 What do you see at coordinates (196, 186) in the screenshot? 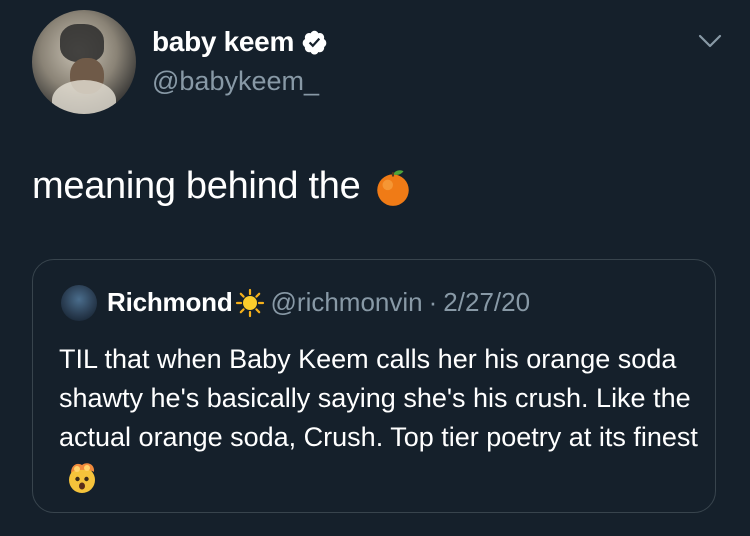
I see `tweet-text-content: meaning behind the` at bounding box center [196, 186].